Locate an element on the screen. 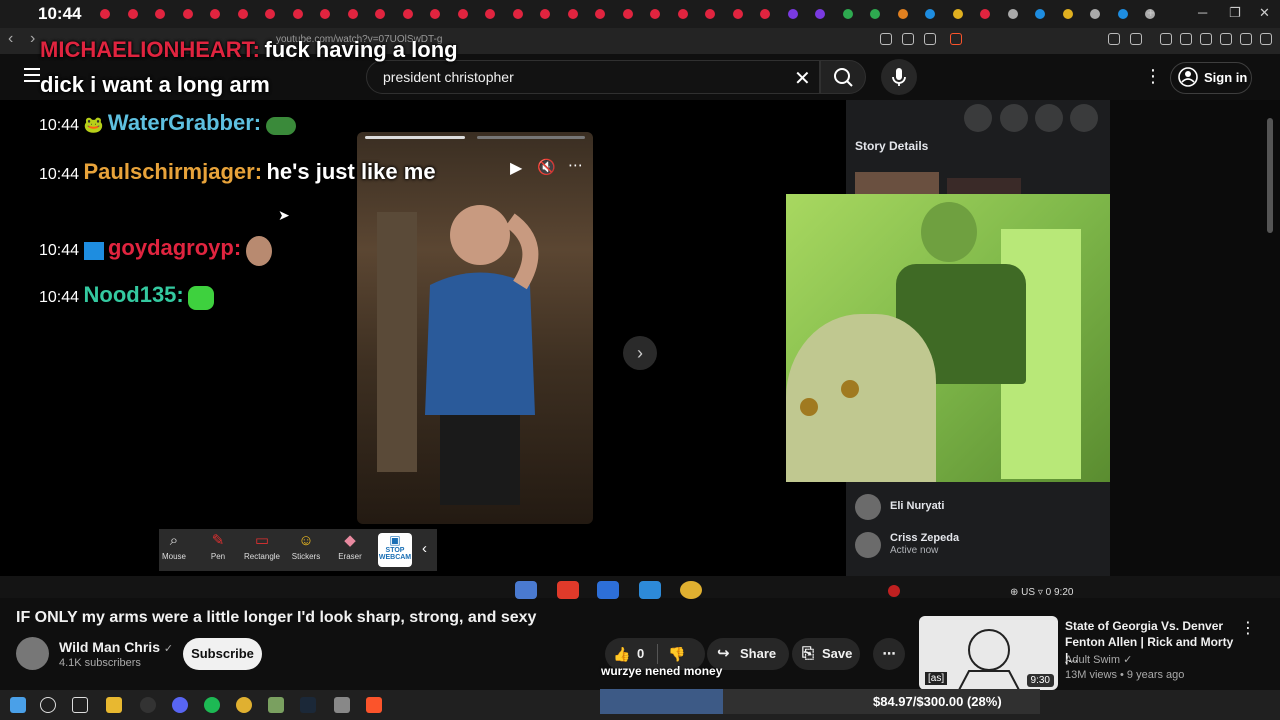 The height and width of the screenshot is (720, 1280). minimize-icon: ─ is located at coordinates (1202, 12).